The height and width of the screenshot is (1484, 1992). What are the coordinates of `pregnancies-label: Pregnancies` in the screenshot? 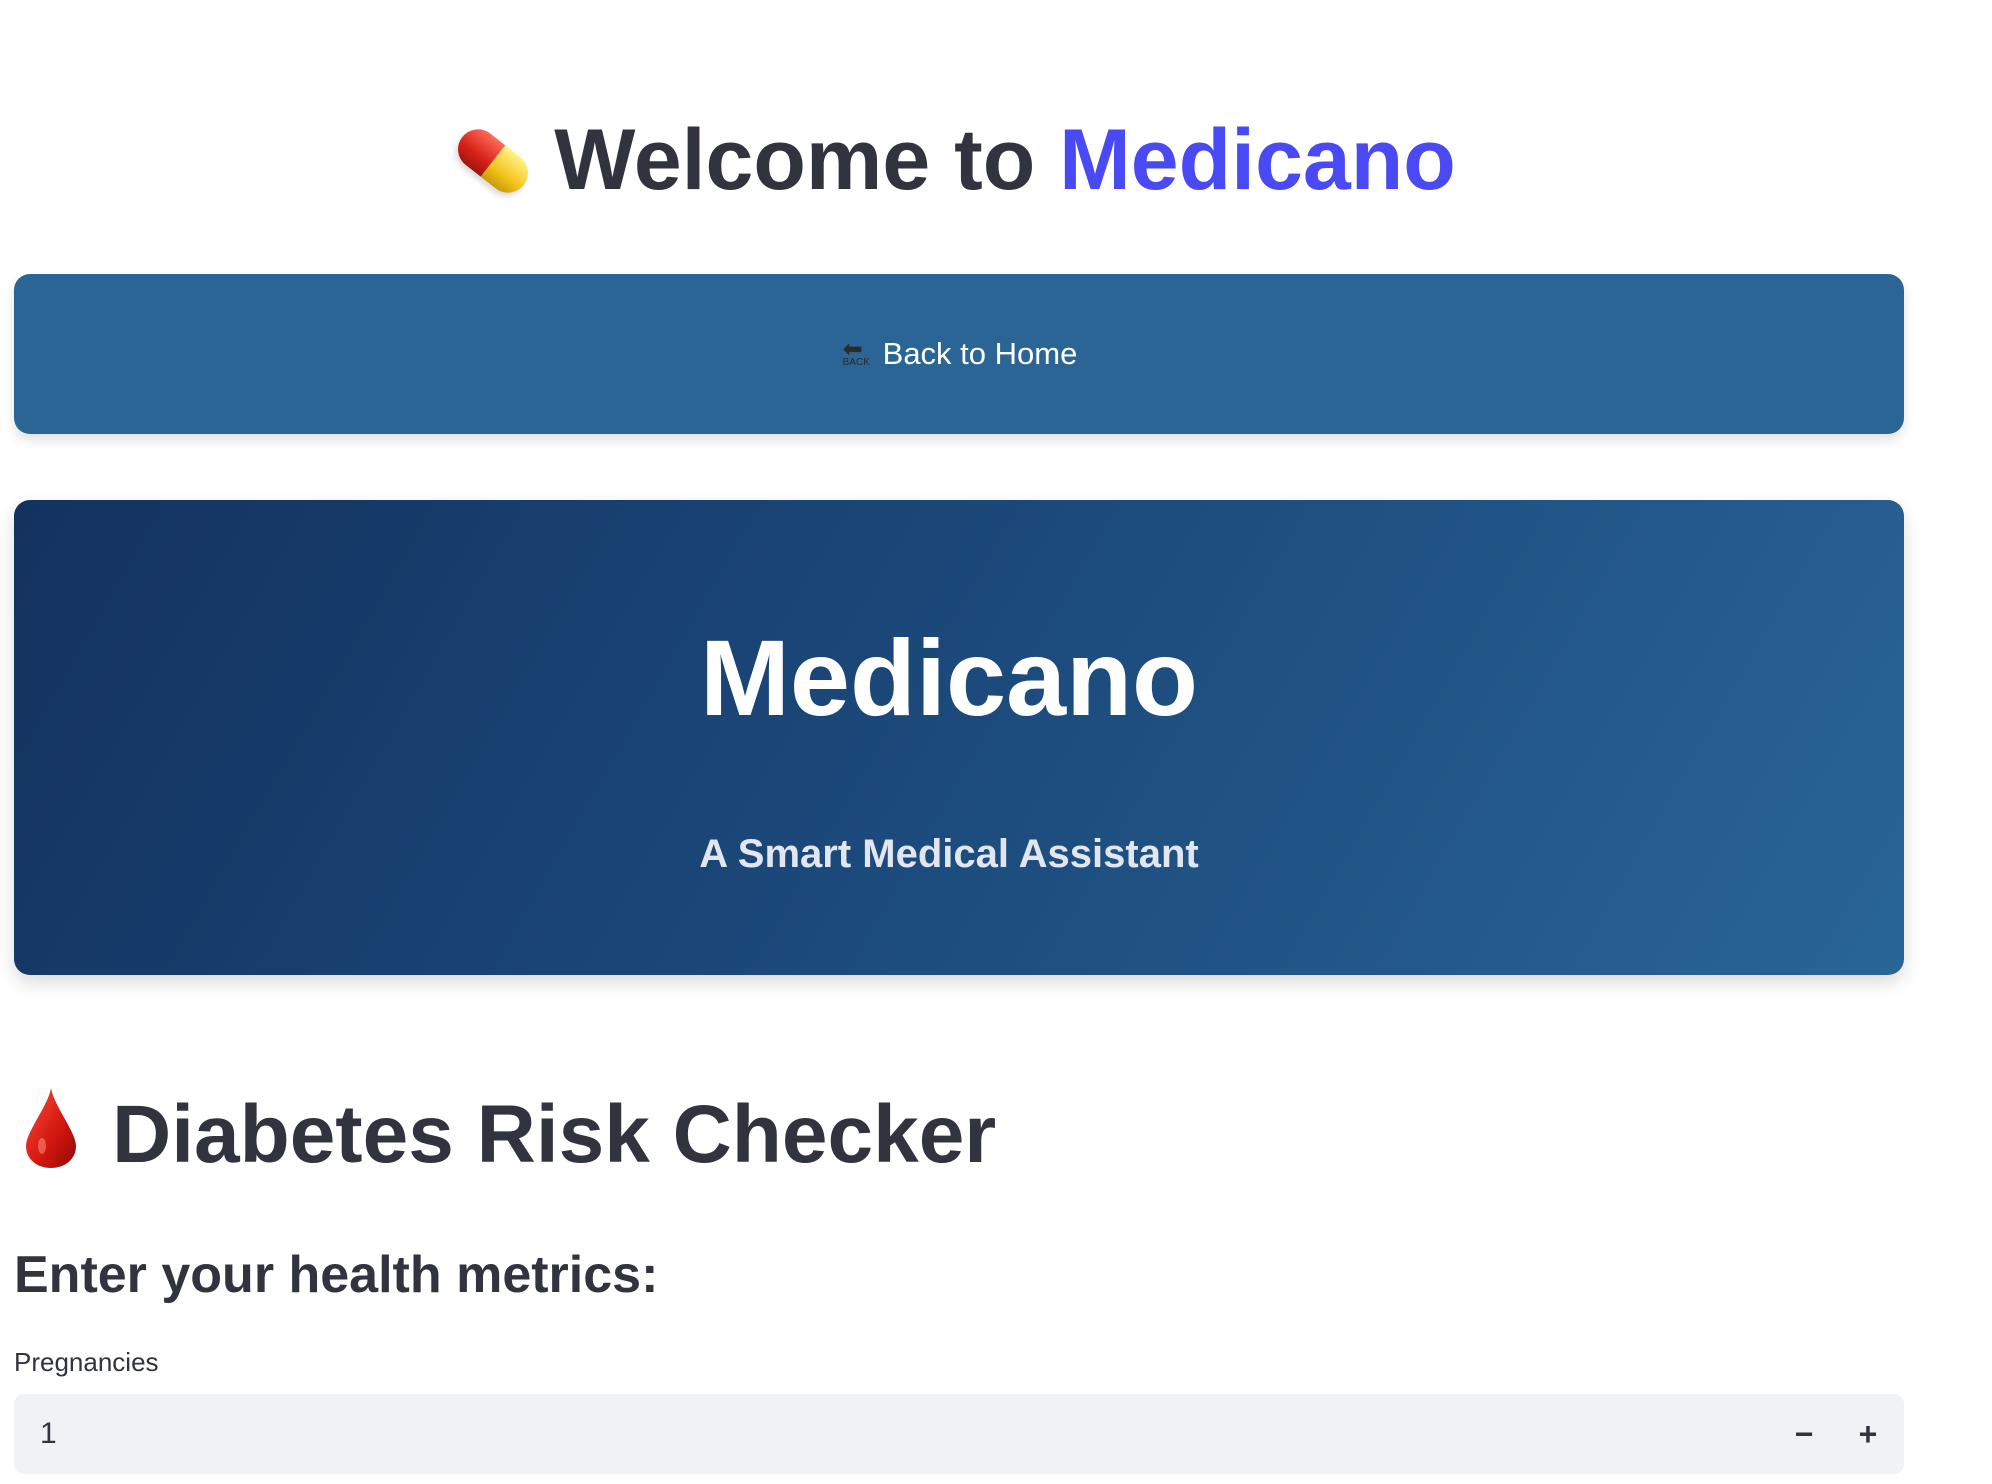 It's located at (86, 1362).